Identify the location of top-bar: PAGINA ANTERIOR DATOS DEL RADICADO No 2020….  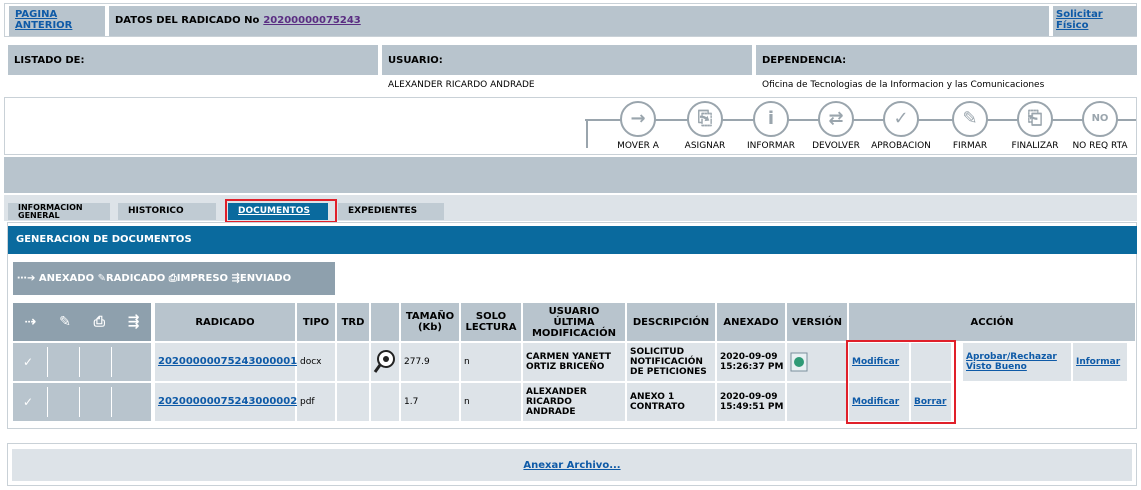
(570, 20).